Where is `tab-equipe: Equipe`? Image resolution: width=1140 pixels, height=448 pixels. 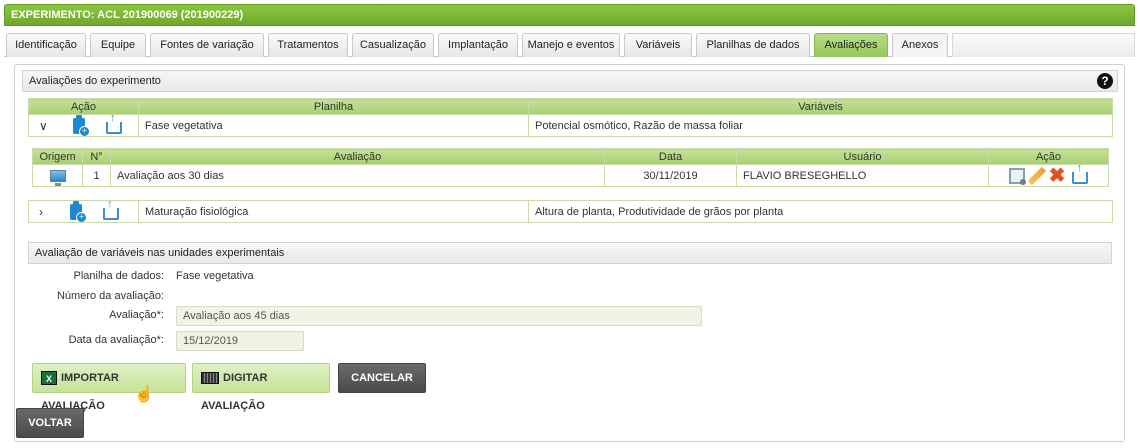
tab-equipe: Equipe is located at coordinates (118, 45).